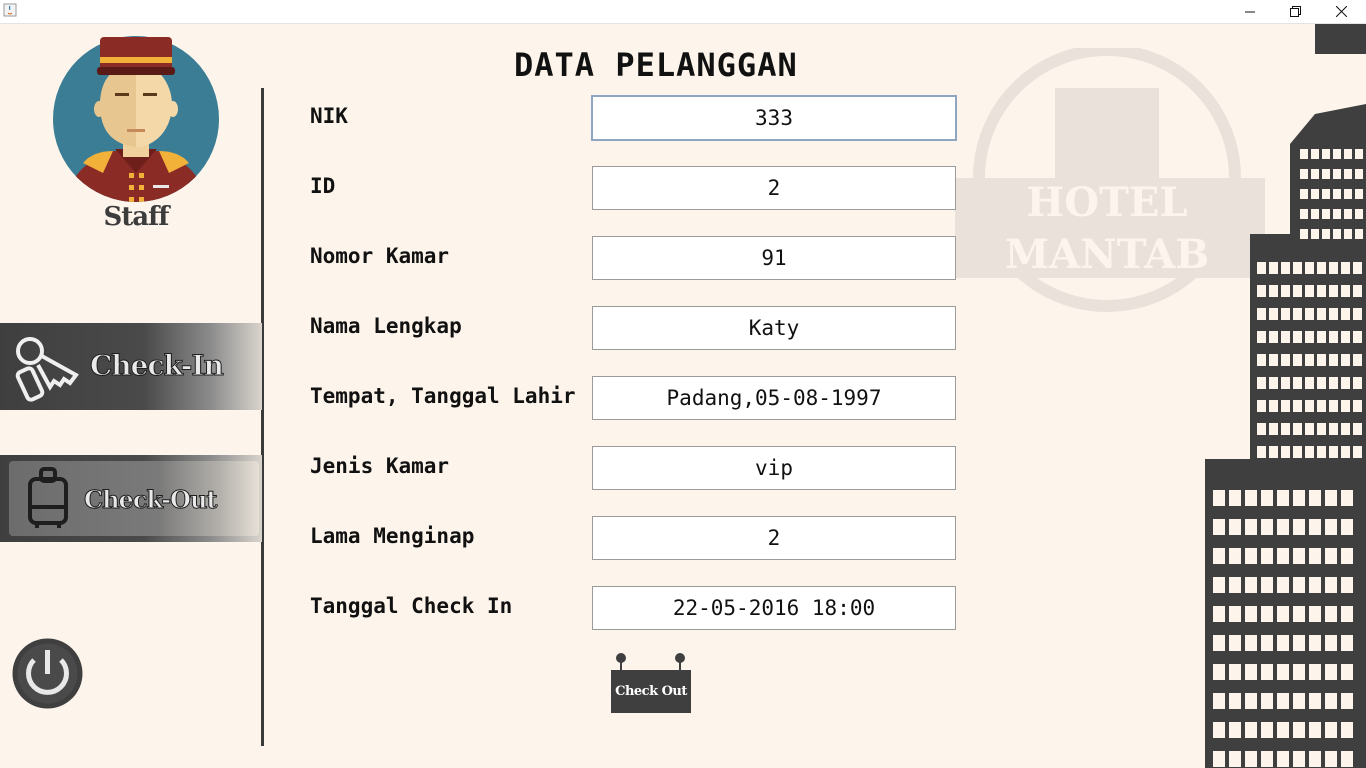 This screenshot has width=1366, height=768. What do you see at coordinates (443, 396) in the screenshot?
I see `tempat-tanggal-lahir-label: Tempat, Tanggal Lahir` at bounding box center [443, 396].